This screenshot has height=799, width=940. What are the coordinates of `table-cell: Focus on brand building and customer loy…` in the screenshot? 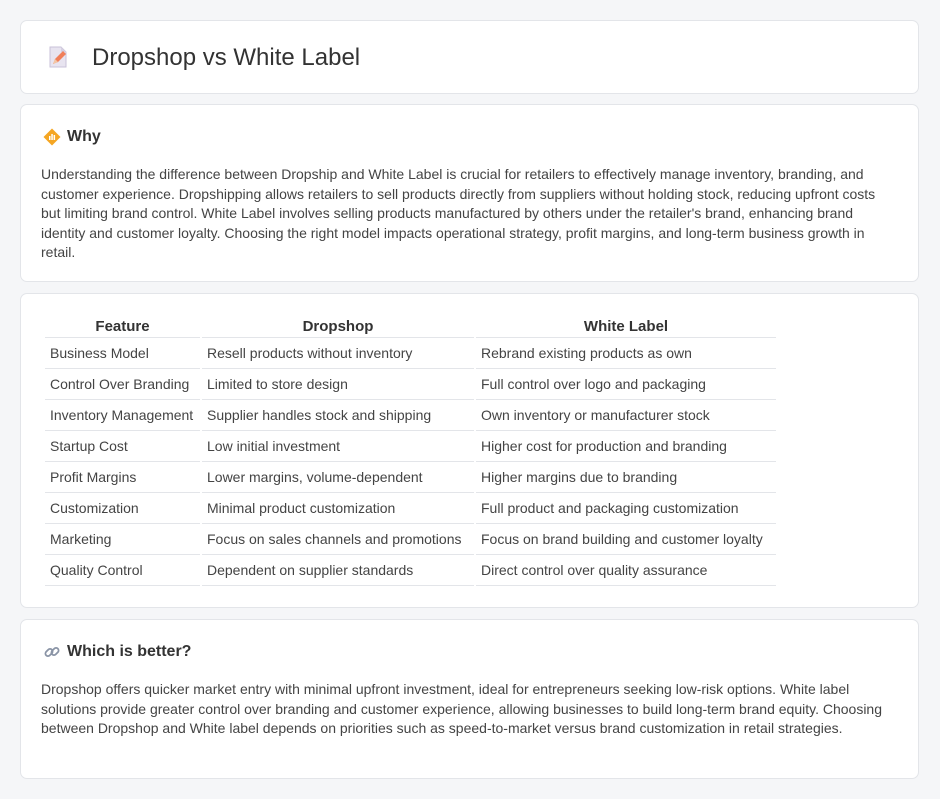 It's located at (626, 539).